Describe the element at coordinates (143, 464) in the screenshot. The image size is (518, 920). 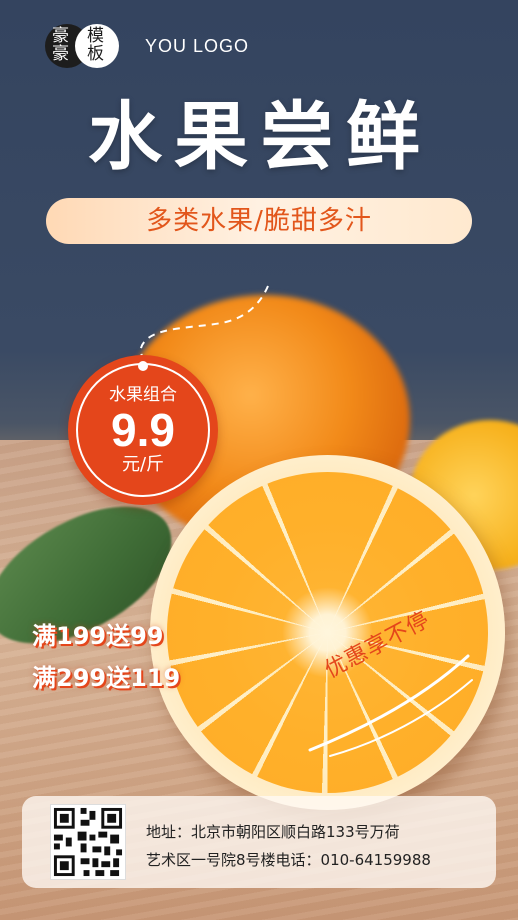
I see `price-unit: 元/斤` at that location.